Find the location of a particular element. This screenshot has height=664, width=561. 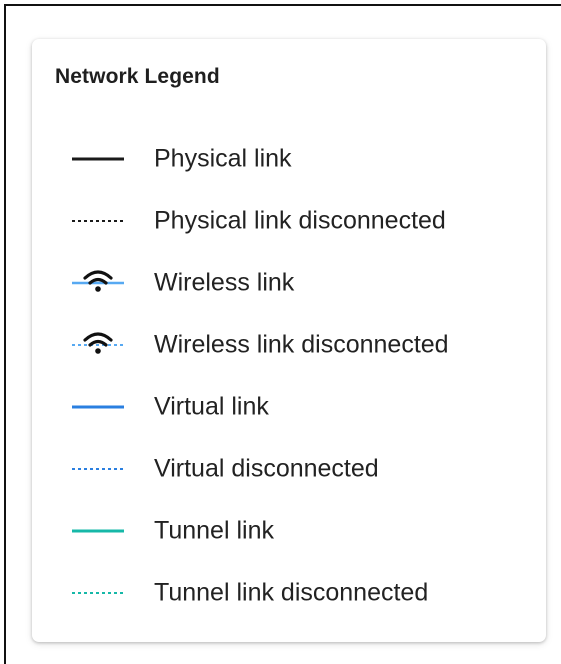

legend-label: Physical link disconnected is located at coordinates (300, 220).